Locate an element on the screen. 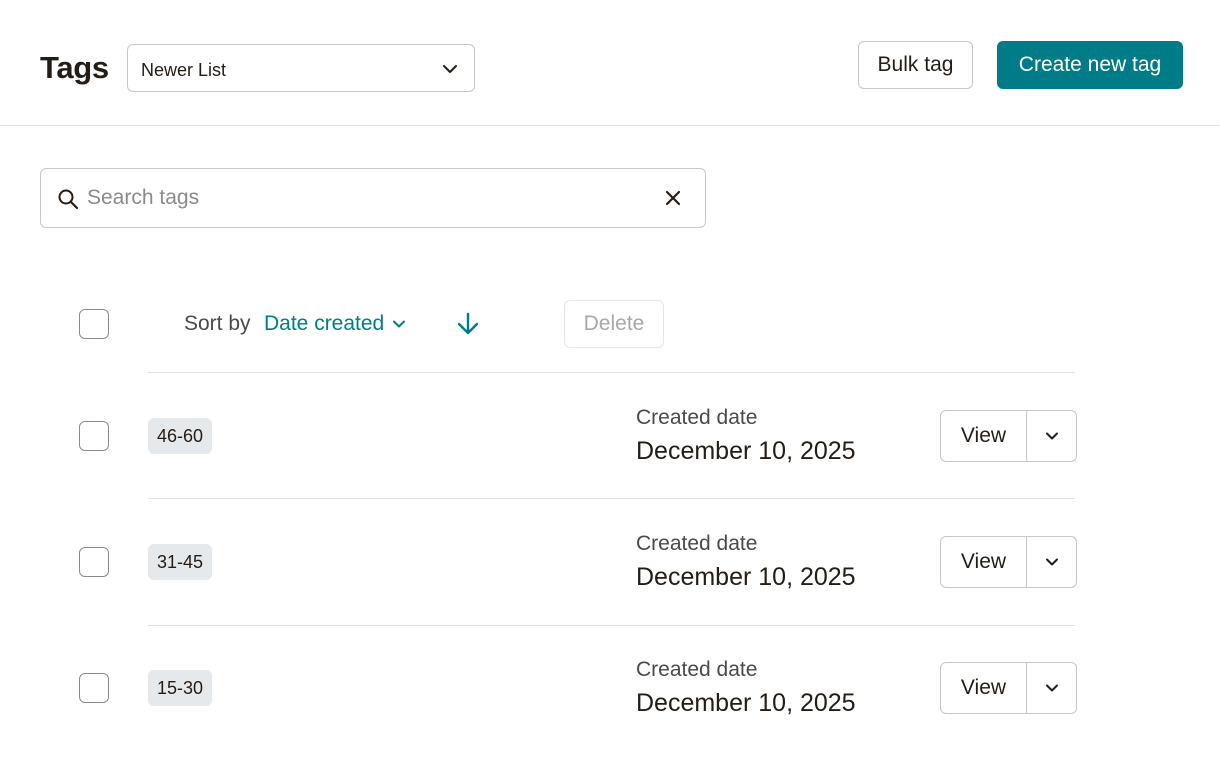 This screenshot has width=1220, height=760. search-icon is located at coordinates (68, 199).